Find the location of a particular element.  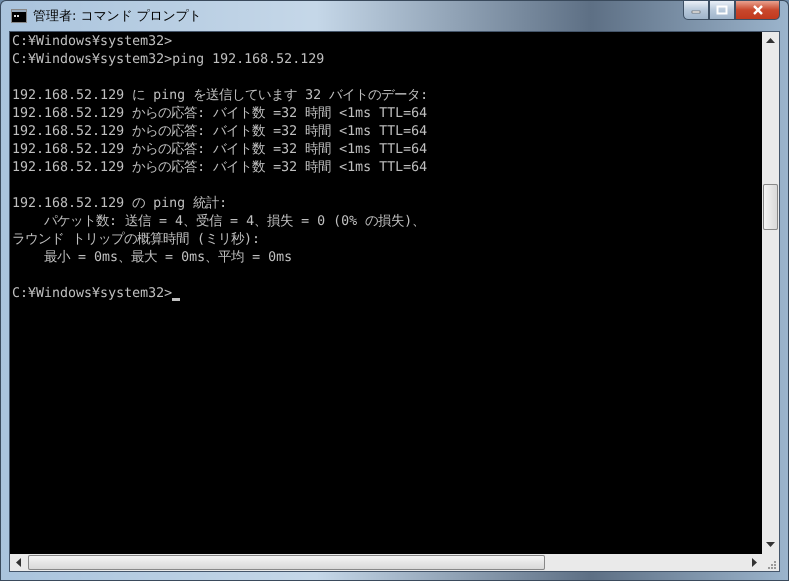

console-line: 最小 = 0ms、最大 = 0ms、平均 = 0ms is located at coordinates (167, 258).